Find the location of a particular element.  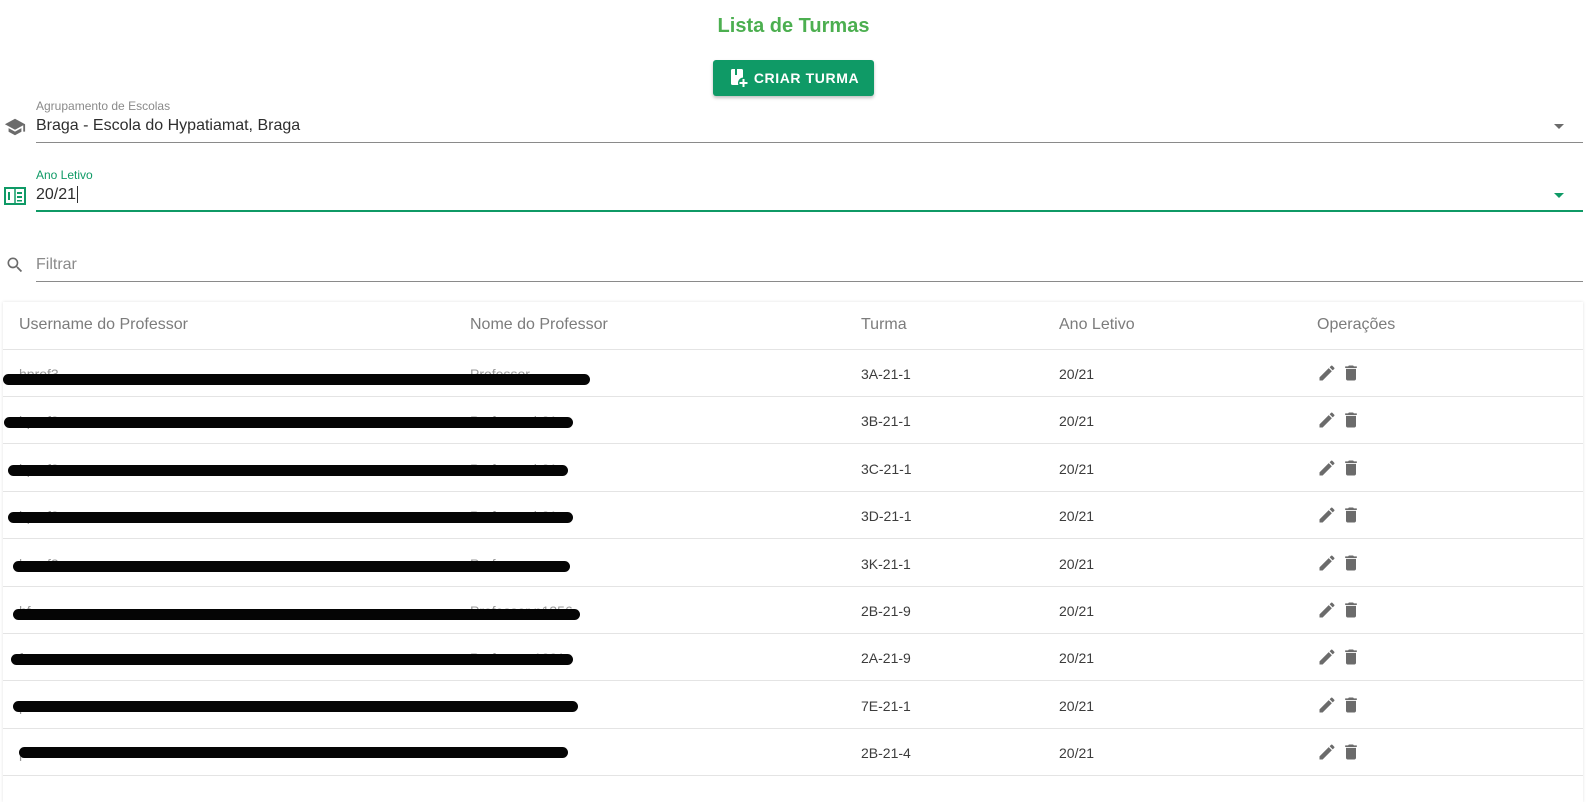

create-class-button: CRIAR TURMA is located at coordinates (793, 78).